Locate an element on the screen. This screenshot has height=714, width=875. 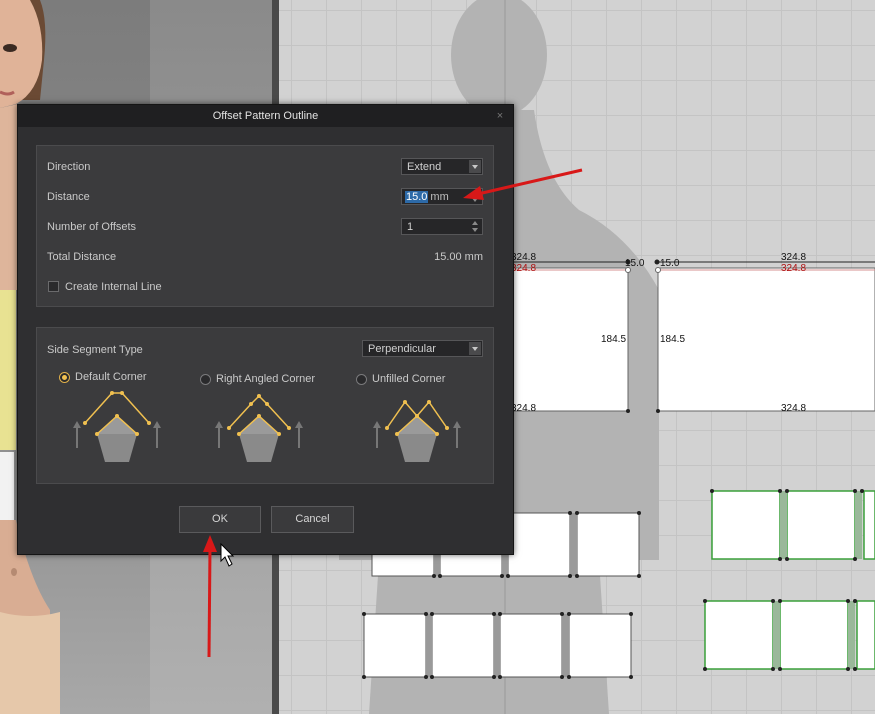
direction-label: Direction is located at coordinates (69, 167).